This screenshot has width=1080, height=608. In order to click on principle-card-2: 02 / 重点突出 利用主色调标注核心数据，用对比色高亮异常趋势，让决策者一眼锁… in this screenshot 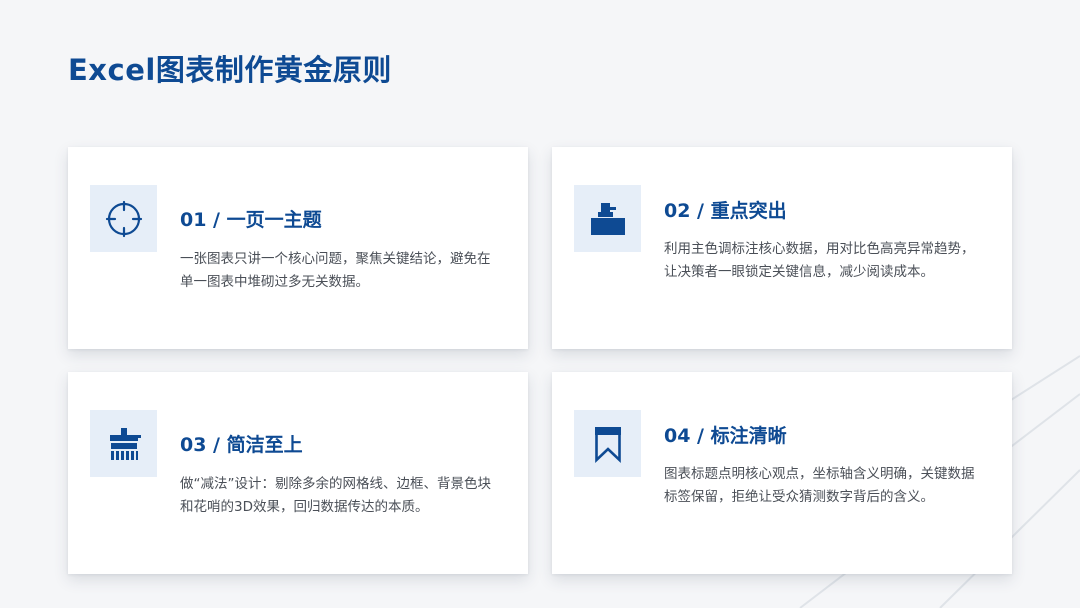, I will do `click(782, 248)`.